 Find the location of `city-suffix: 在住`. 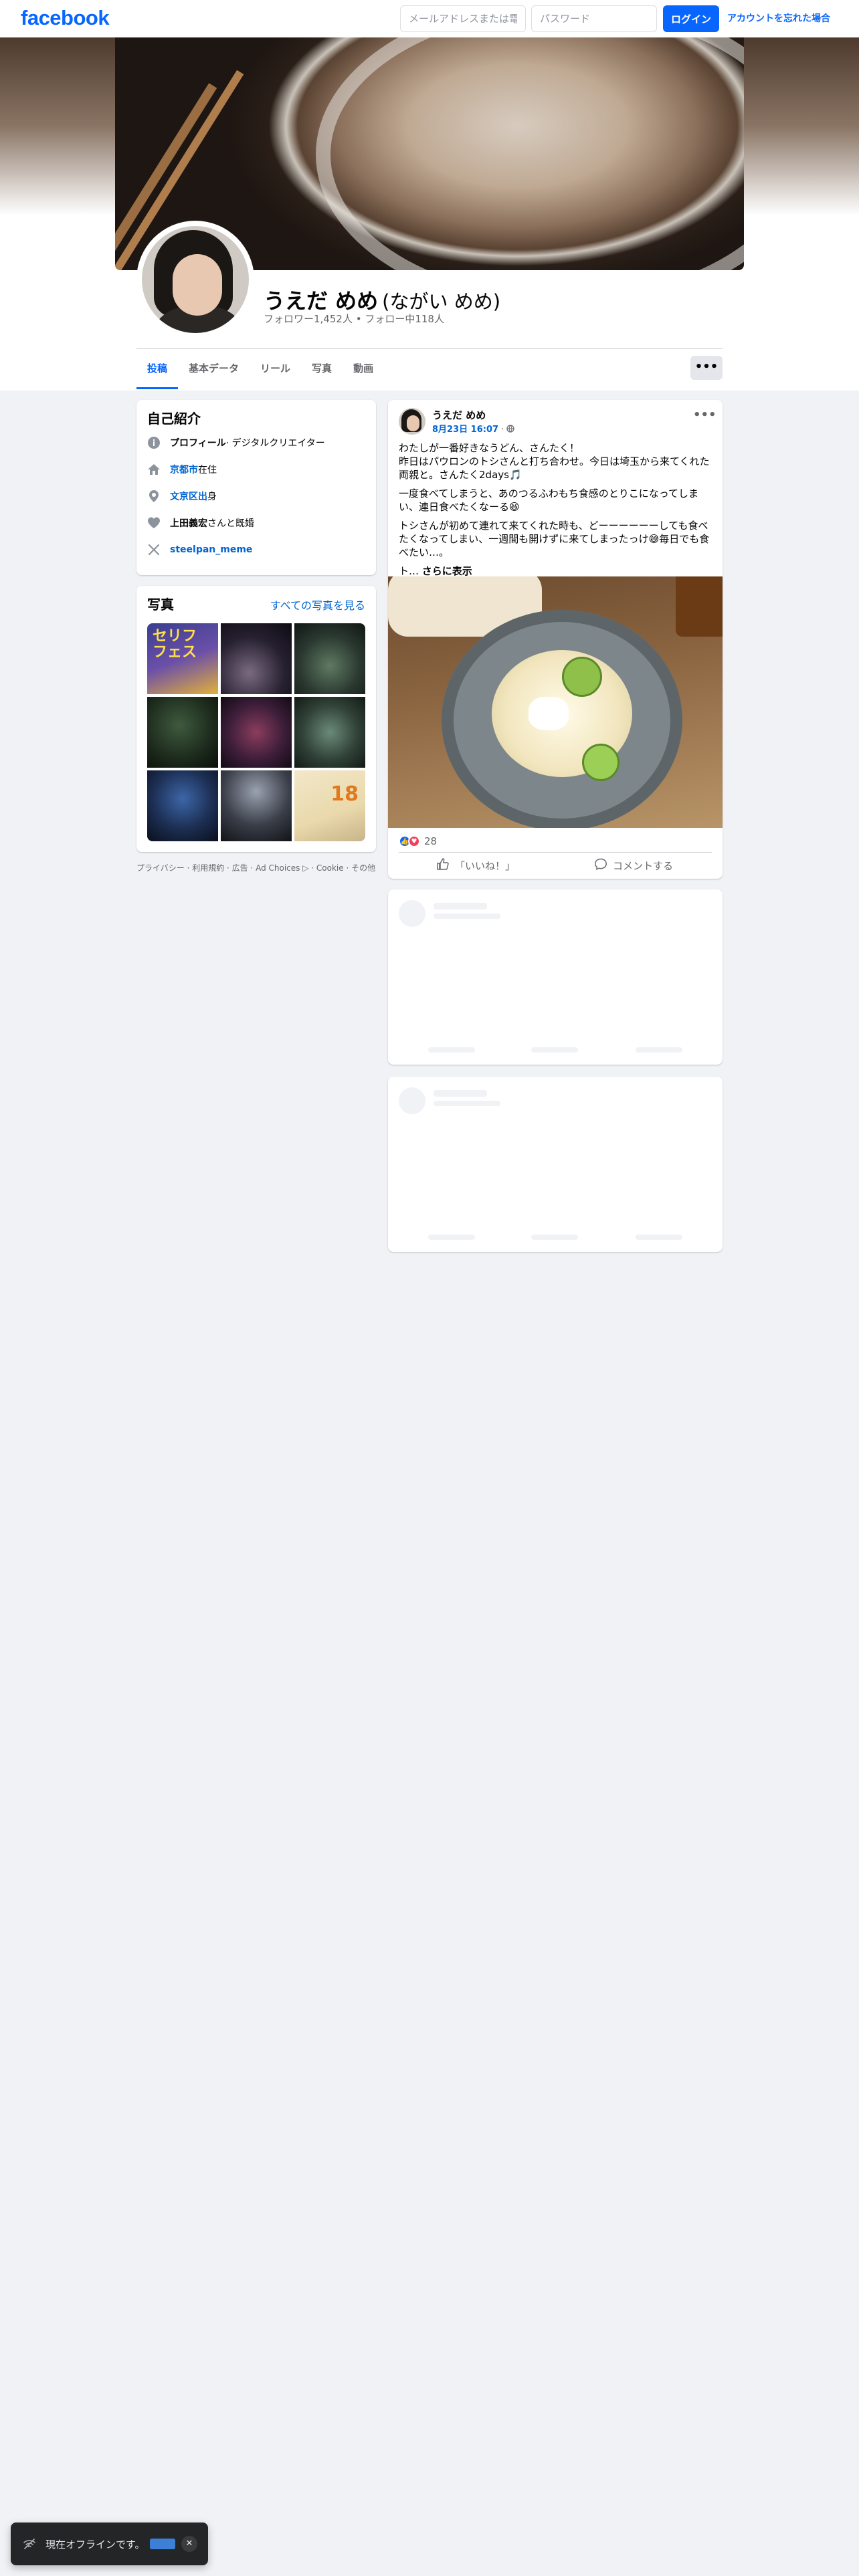

city-suffix: 在住 is located at coordinates (207, 470).